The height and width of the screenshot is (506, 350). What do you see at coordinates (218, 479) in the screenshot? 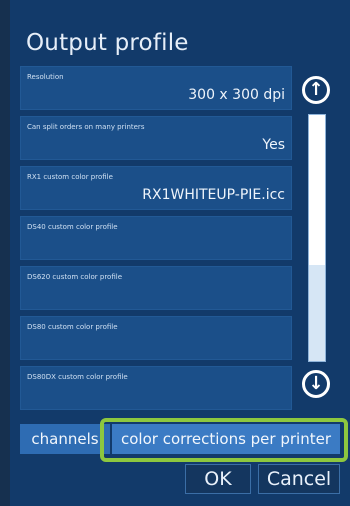
I see `ok-button: OK` at bounding box center [218, 479].